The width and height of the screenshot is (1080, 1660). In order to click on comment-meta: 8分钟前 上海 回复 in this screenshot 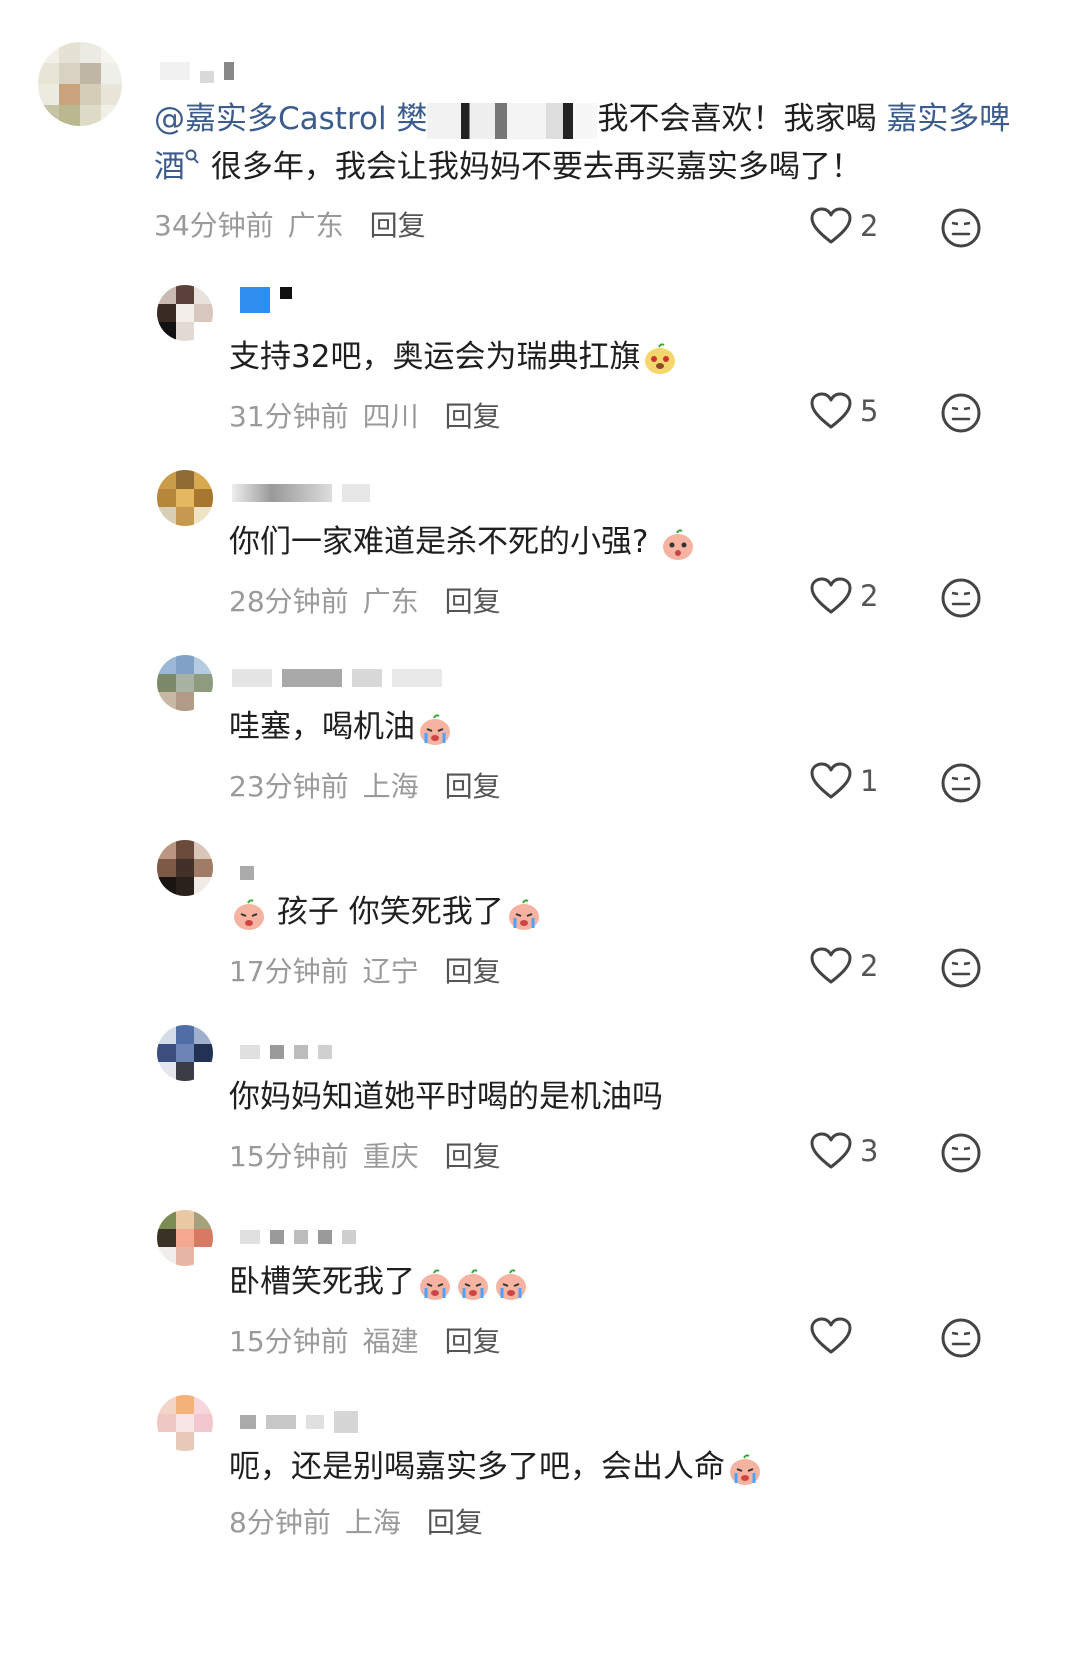, I will do `click(356, 1521)`.